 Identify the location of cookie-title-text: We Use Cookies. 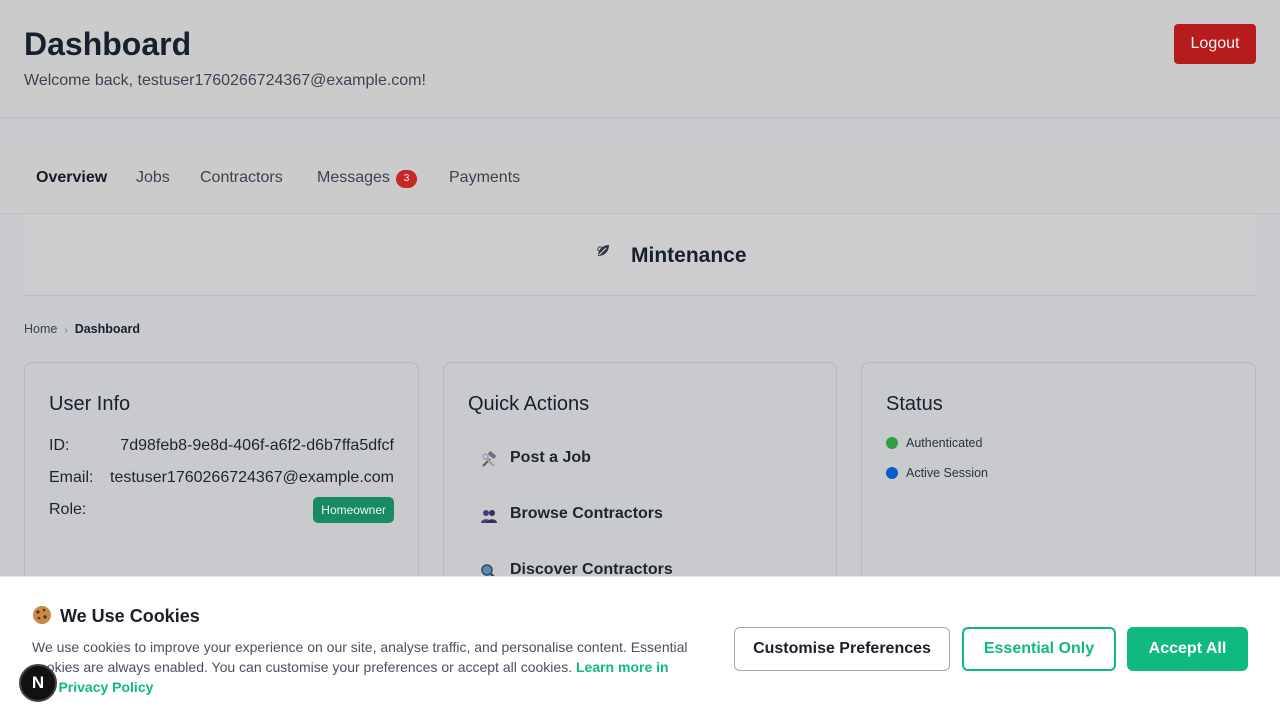
(130, 616).